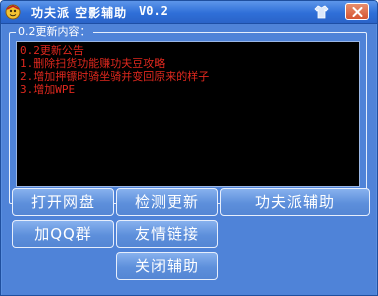  What do you see at coordinates (189, 12) in the screenshot?
I see `title-bar: 功夫派 空影辅助 V0.2` at bounding box center [189, 12].